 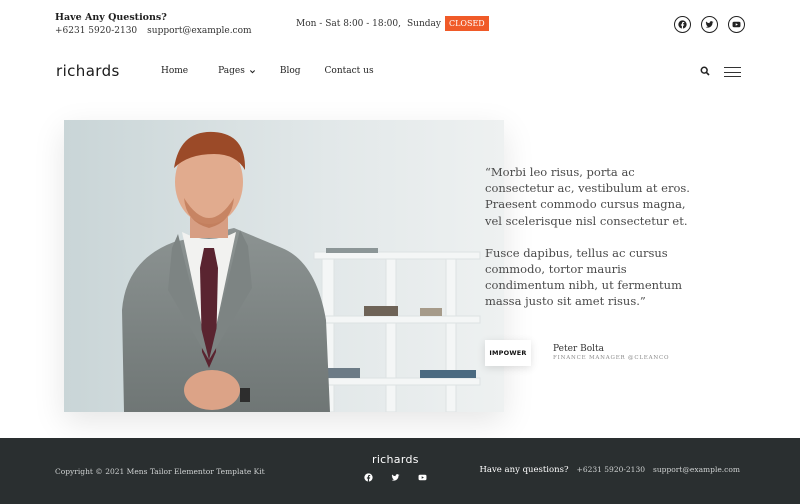 I want to click on chevron-down-icon, so click(x=252, y=71).